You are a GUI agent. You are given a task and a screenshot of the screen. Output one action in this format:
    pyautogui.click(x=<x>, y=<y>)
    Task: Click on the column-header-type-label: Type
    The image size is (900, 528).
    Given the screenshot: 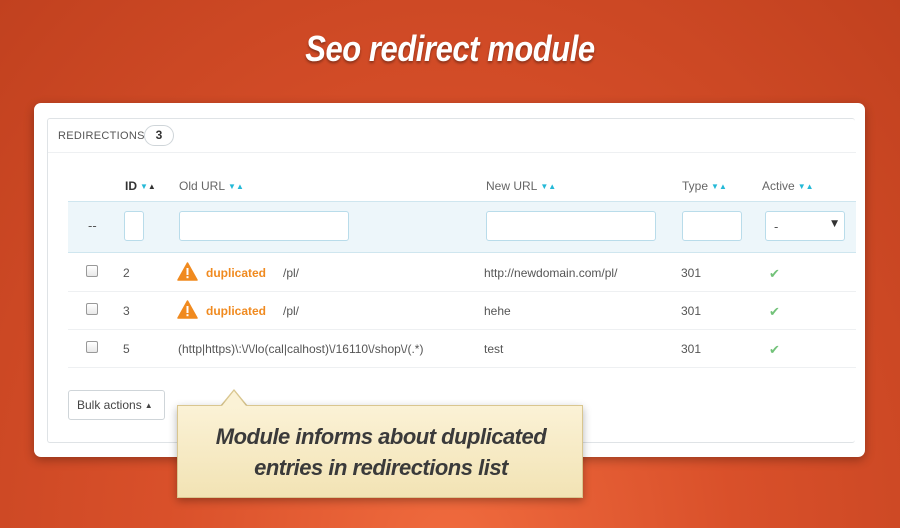 What is the action you would take?
    pyautogui.click(x=695, y=186)
    